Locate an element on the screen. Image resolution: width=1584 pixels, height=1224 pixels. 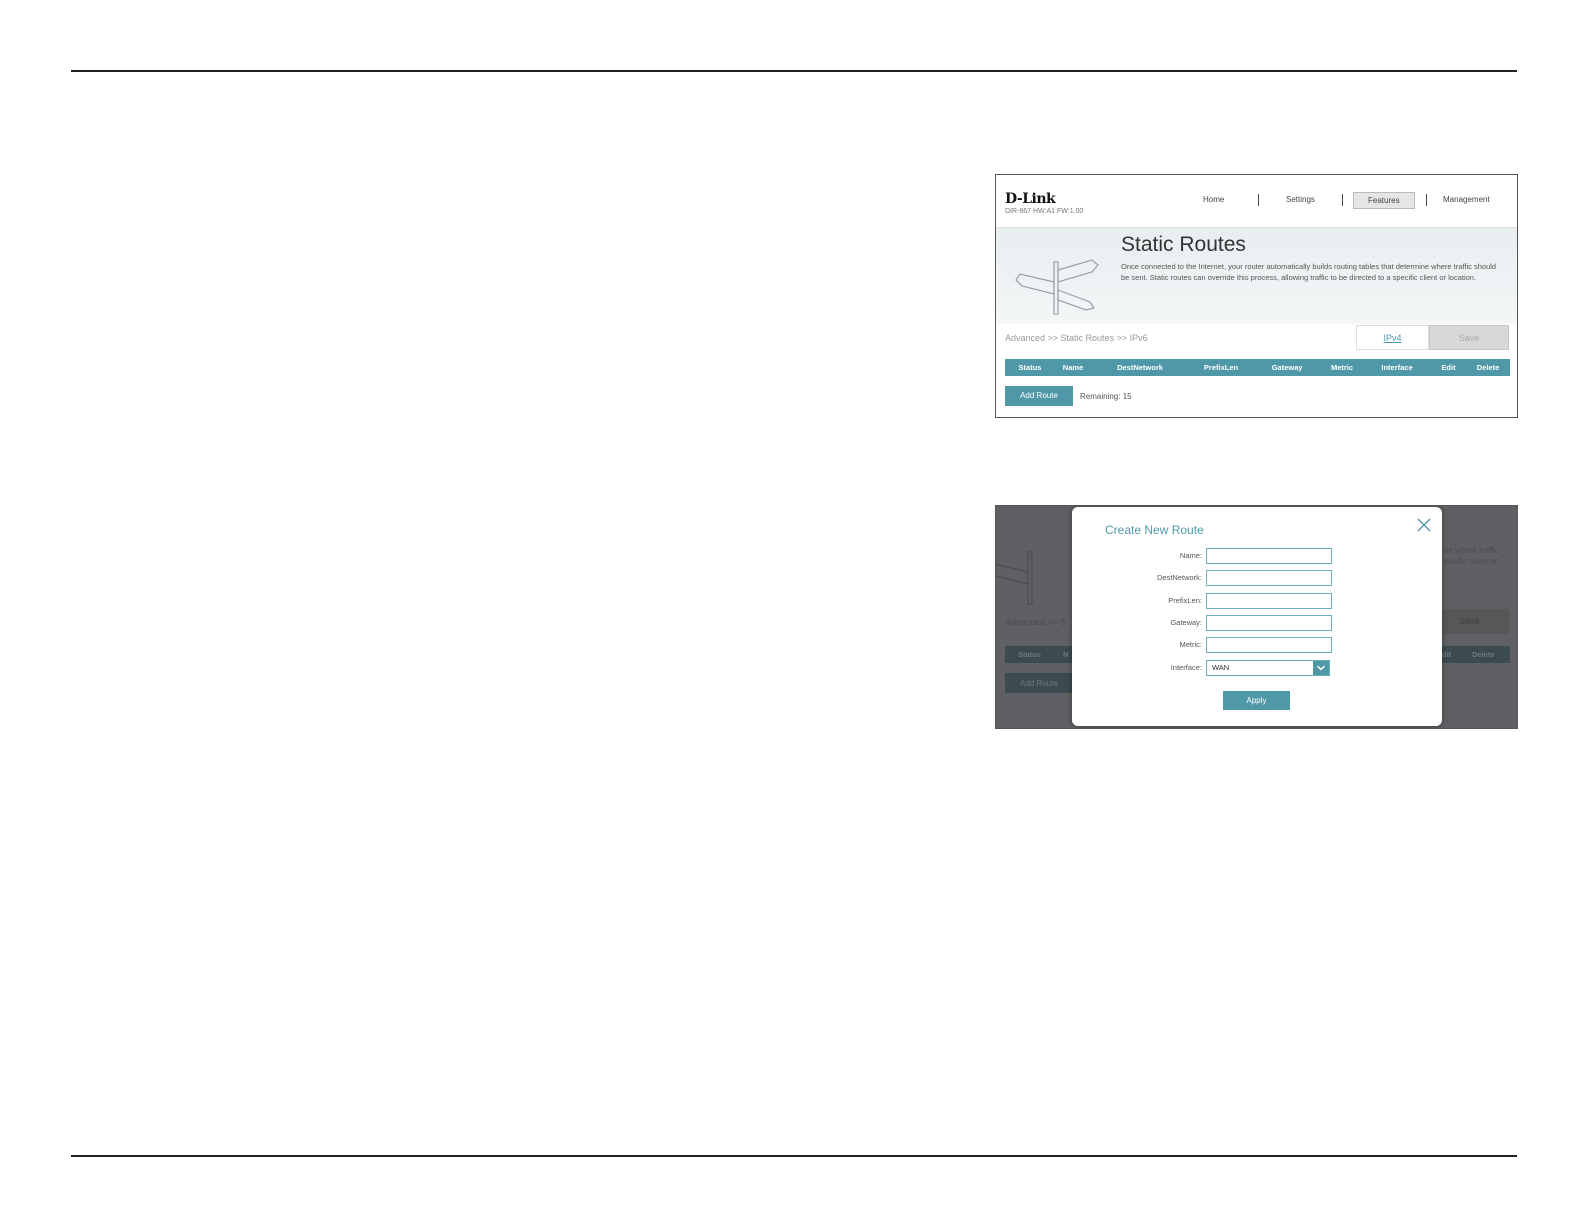
col-metric: Metric is located at coordinates (1342, 367).